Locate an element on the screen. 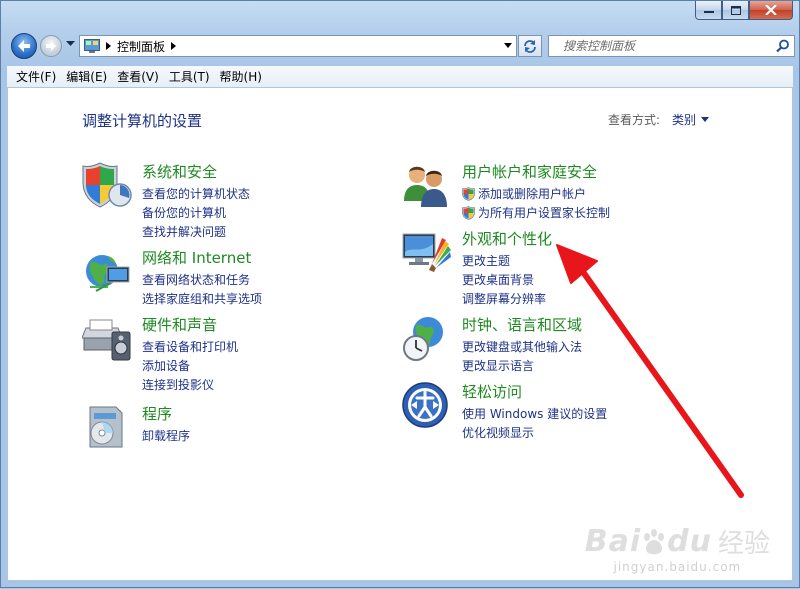 This screenshot has height=589, width=800. category-title: 用户帐户和家庭安全 is located at coordinates (529, 171).